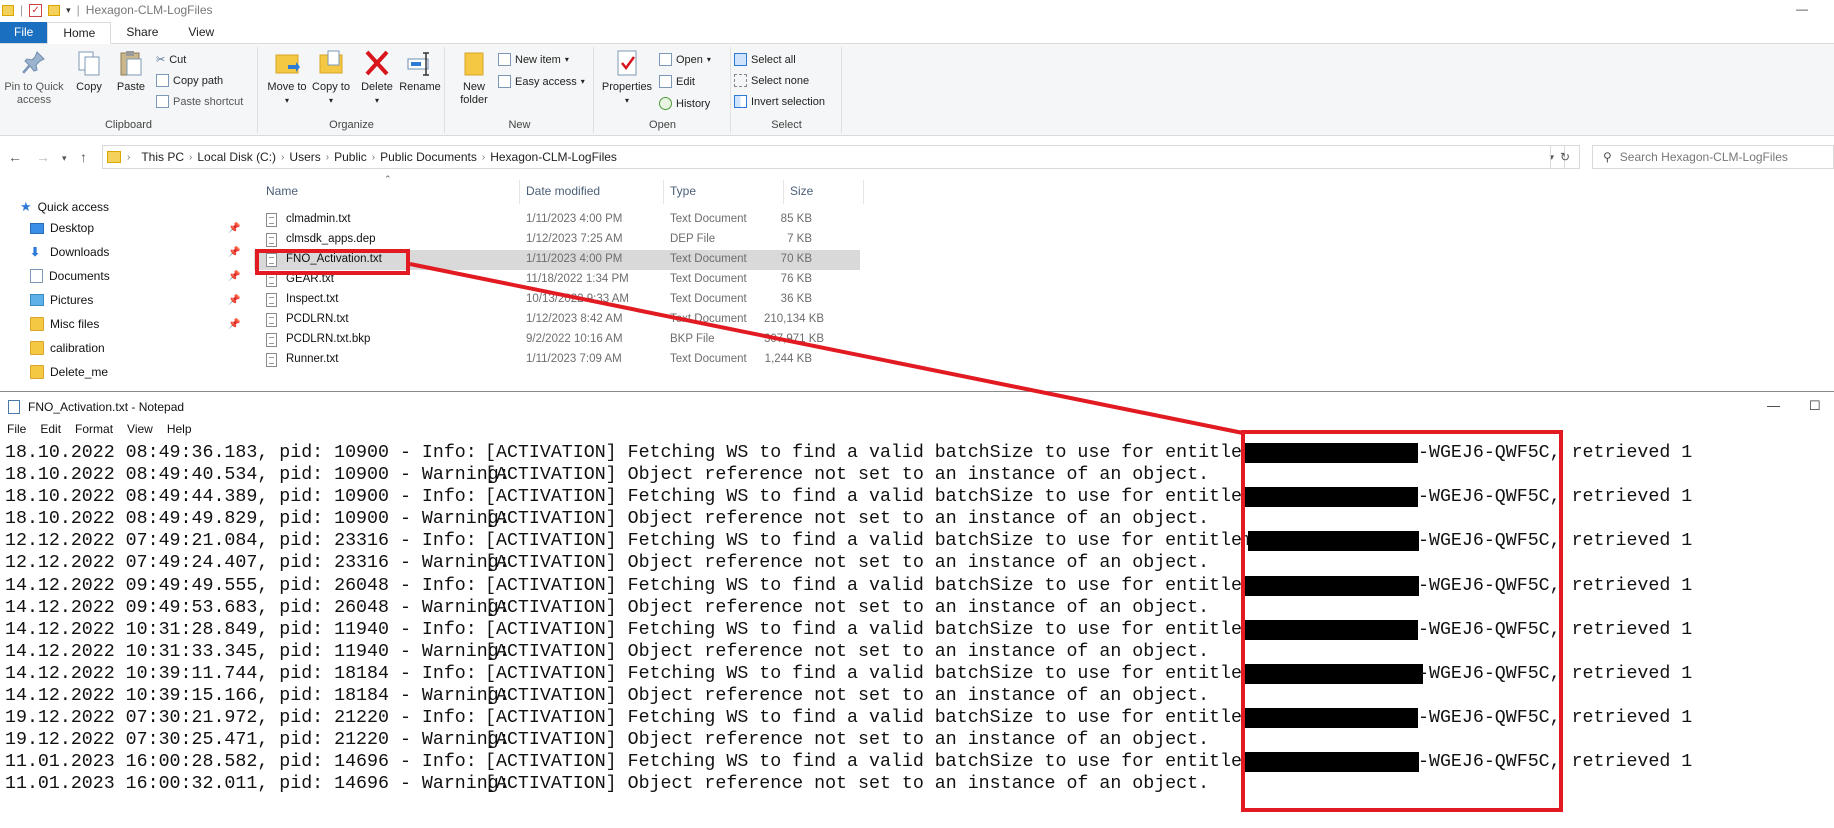  I want to click on properties-button: Properties ▾, so click(627, 78).